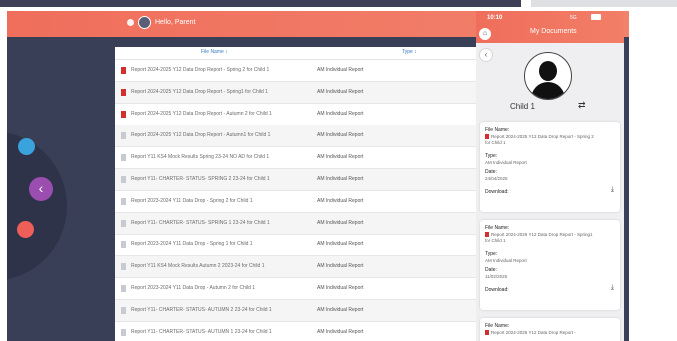 This screenshot has height=341, width=677. Describe the element at coordinates (485, 34) in the screenshot. I see `home-icon: ⌂` at that location.